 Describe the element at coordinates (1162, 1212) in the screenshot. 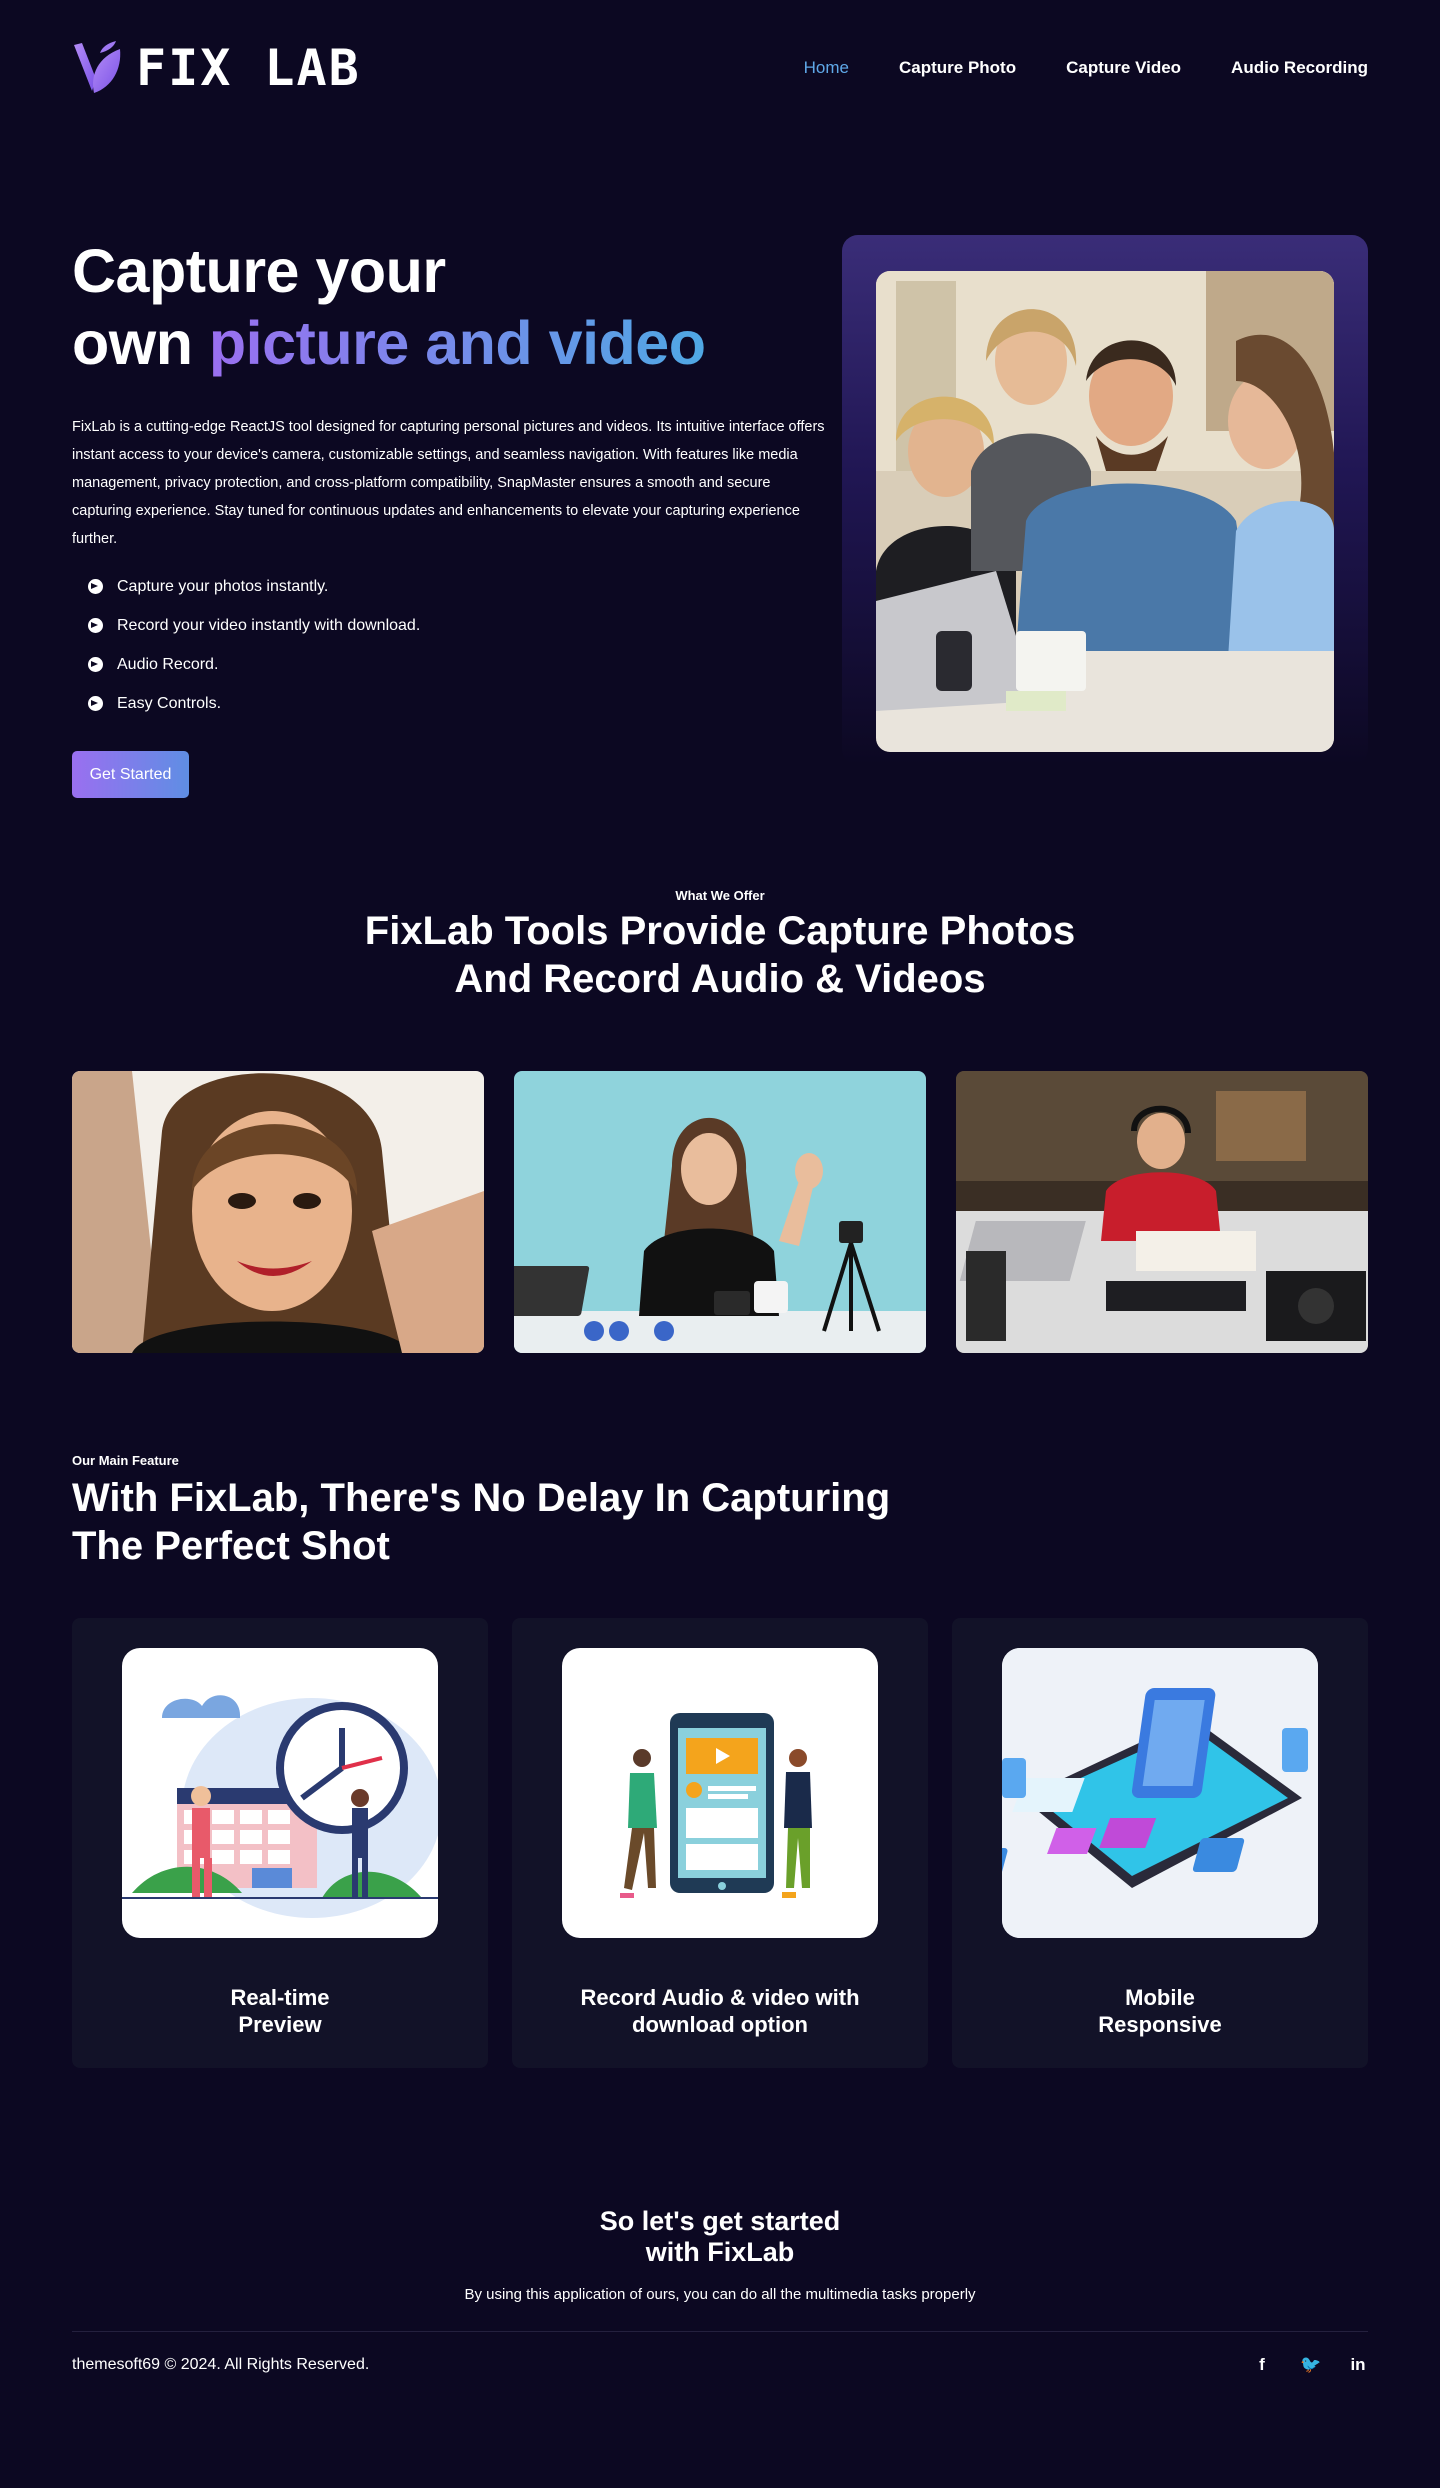

I see `audio-studio-photo` at that location.